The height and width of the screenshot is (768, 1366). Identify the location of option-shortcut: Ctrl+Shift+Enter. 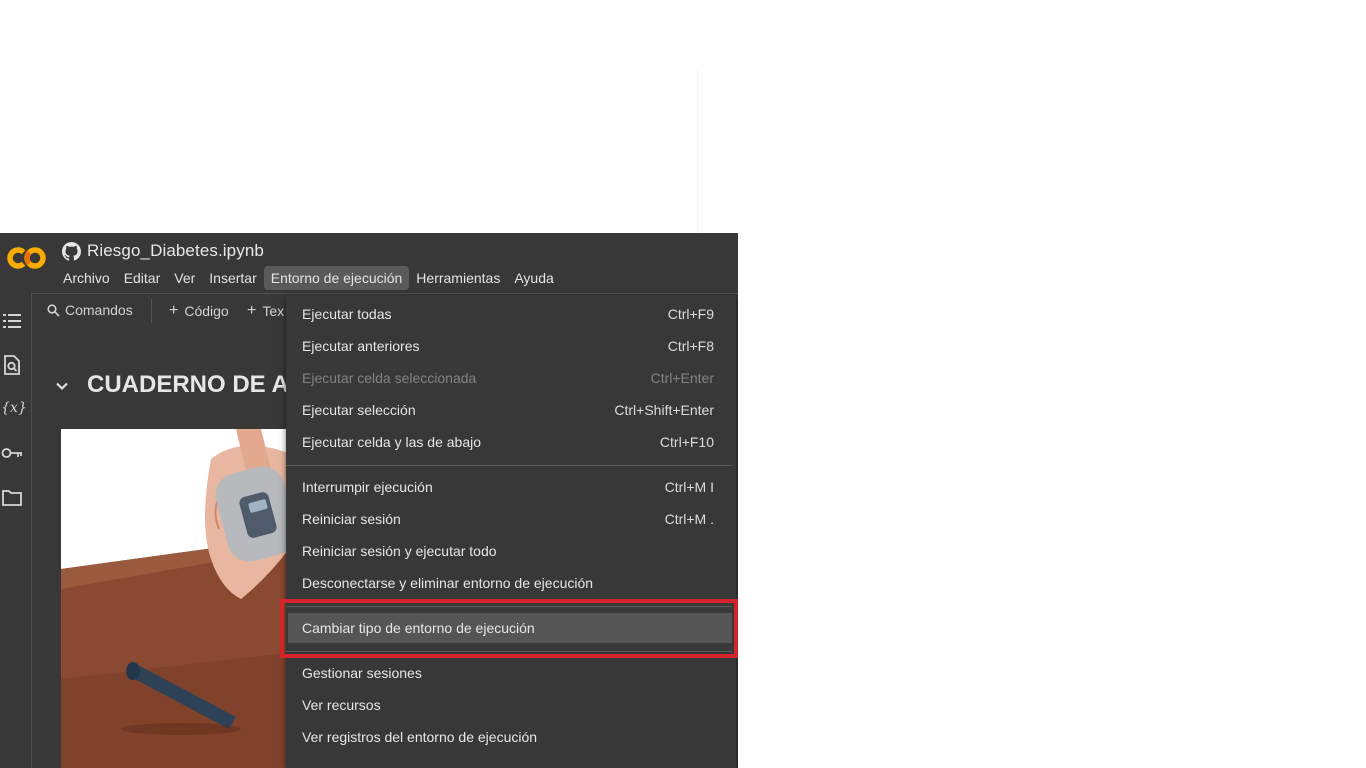
(664, 410).